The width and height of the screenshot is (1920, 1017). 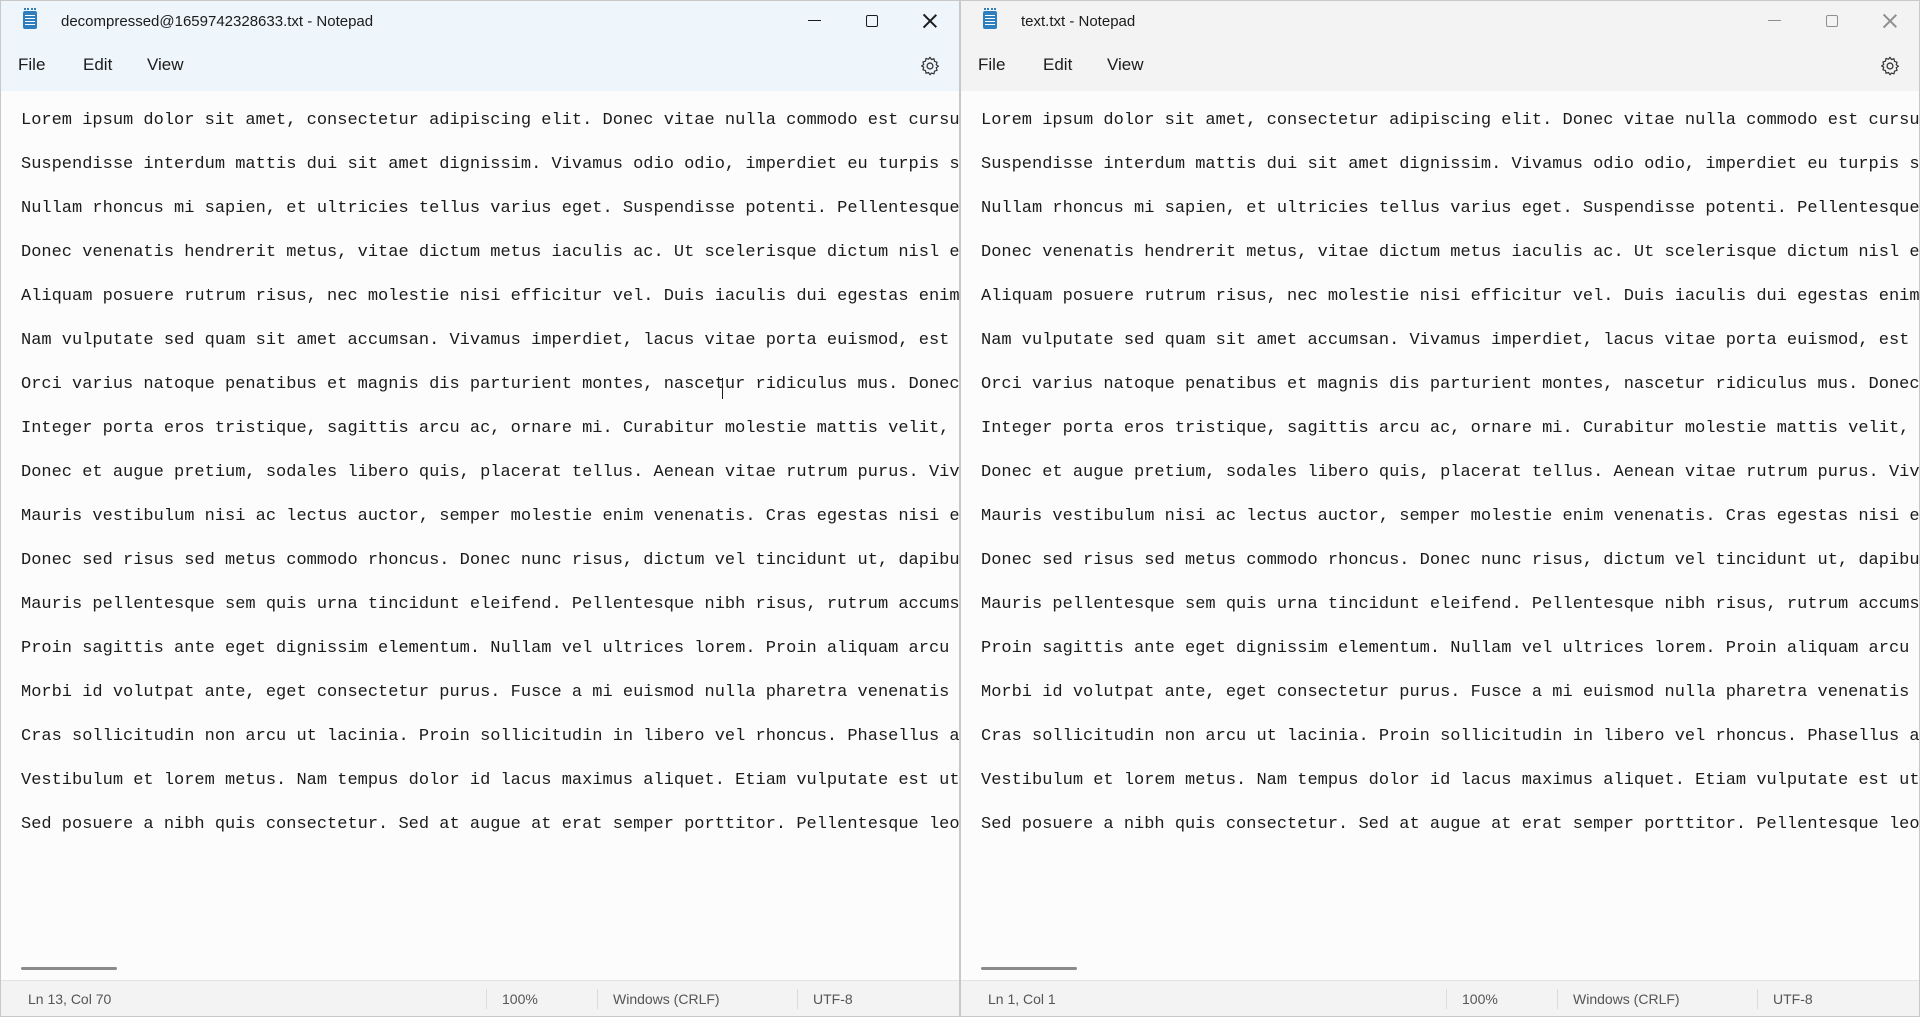 I want to click on status-position: Ln 1, Col 1, so click(x=1022, y=999).